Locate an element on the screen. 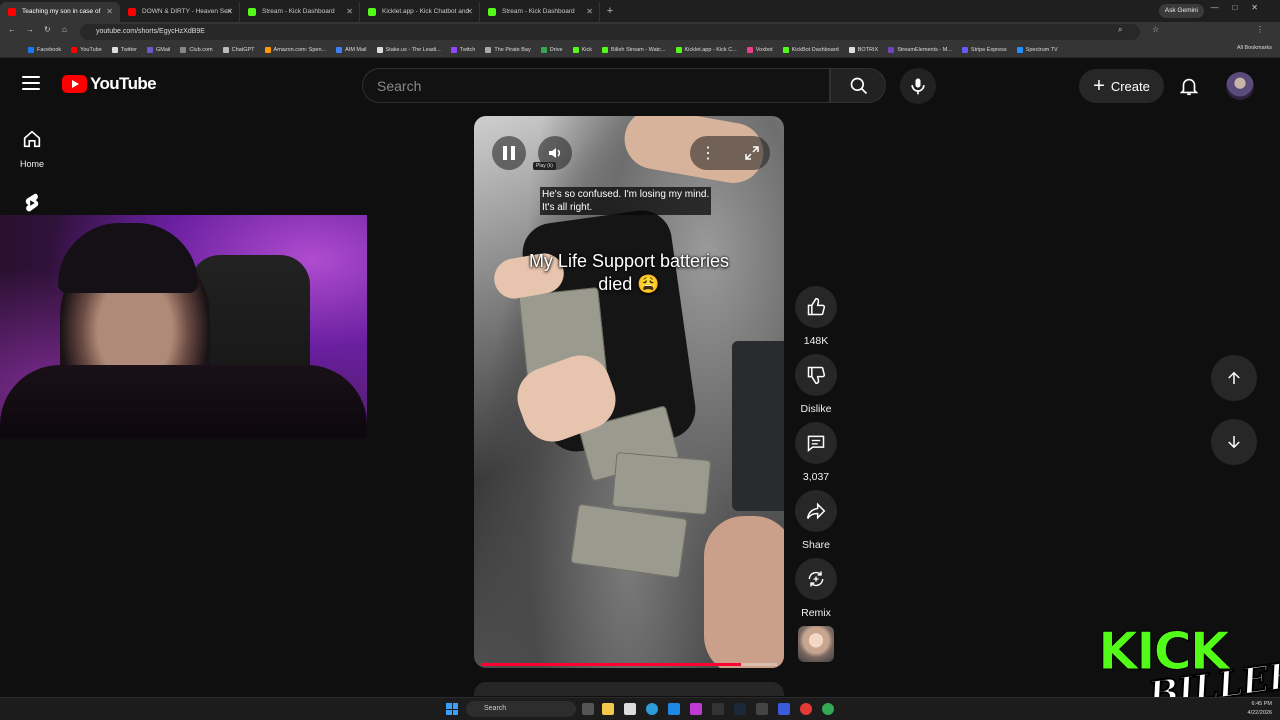  steam-icon is located at coordinates (740, 709).